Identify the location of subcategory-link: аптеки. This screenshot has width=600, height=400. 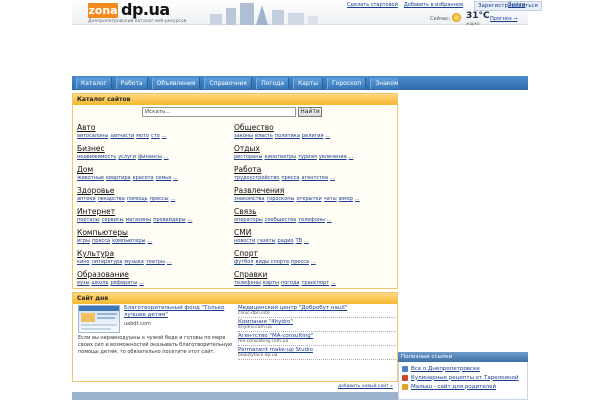
(86, 199).